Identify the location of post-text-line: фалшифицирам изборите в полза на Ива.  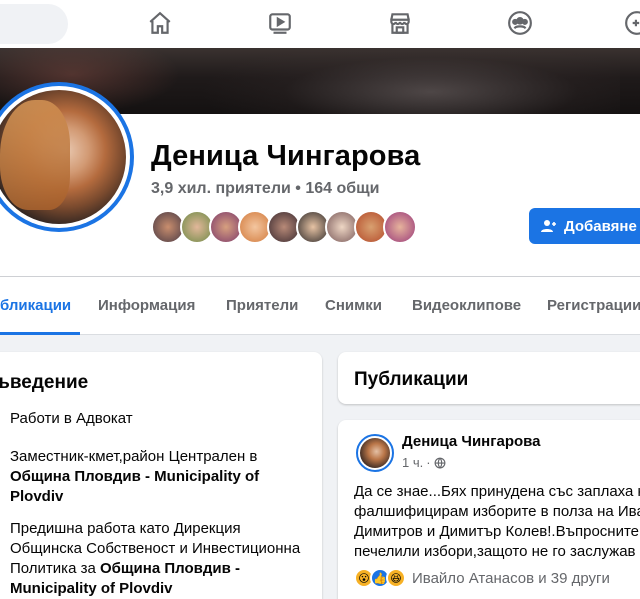
(497, 511).